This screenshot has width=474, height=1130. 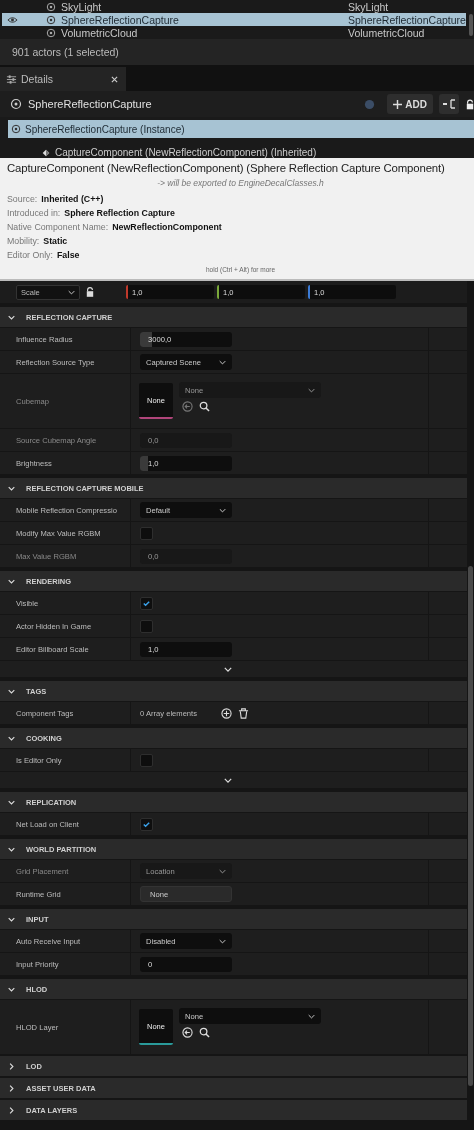 What do you see at coordinates (120, 19) in the screenshot?
I see `actor-name: SphereReflectionCapture` at bounding box center [120, 19].